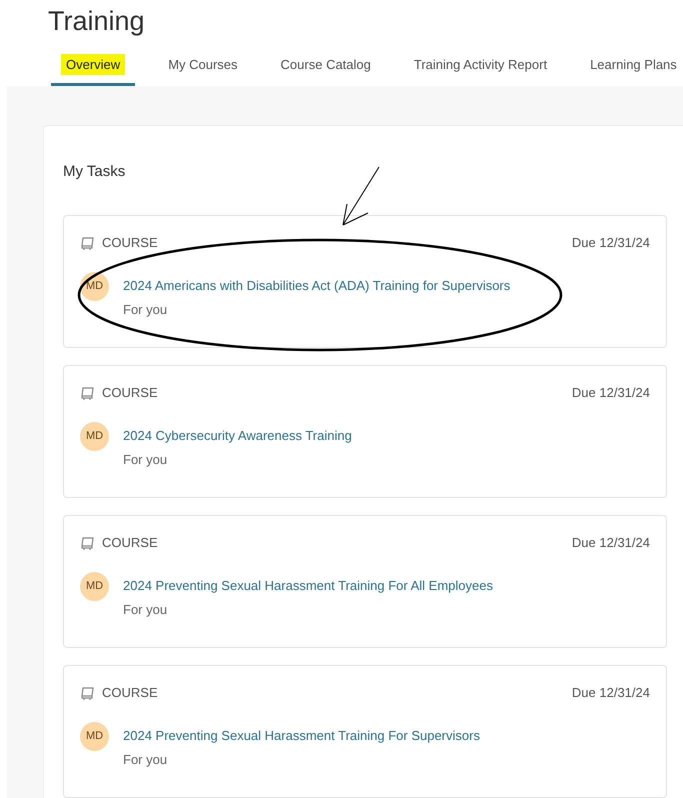 Image resolution: width=683 pixels, height=798 pixels. Describe the element at coordinates (308, 585) in the screenshot. I see `course-link: 2024 Preventing Sexual Harassment Training For All Employees` at that location.